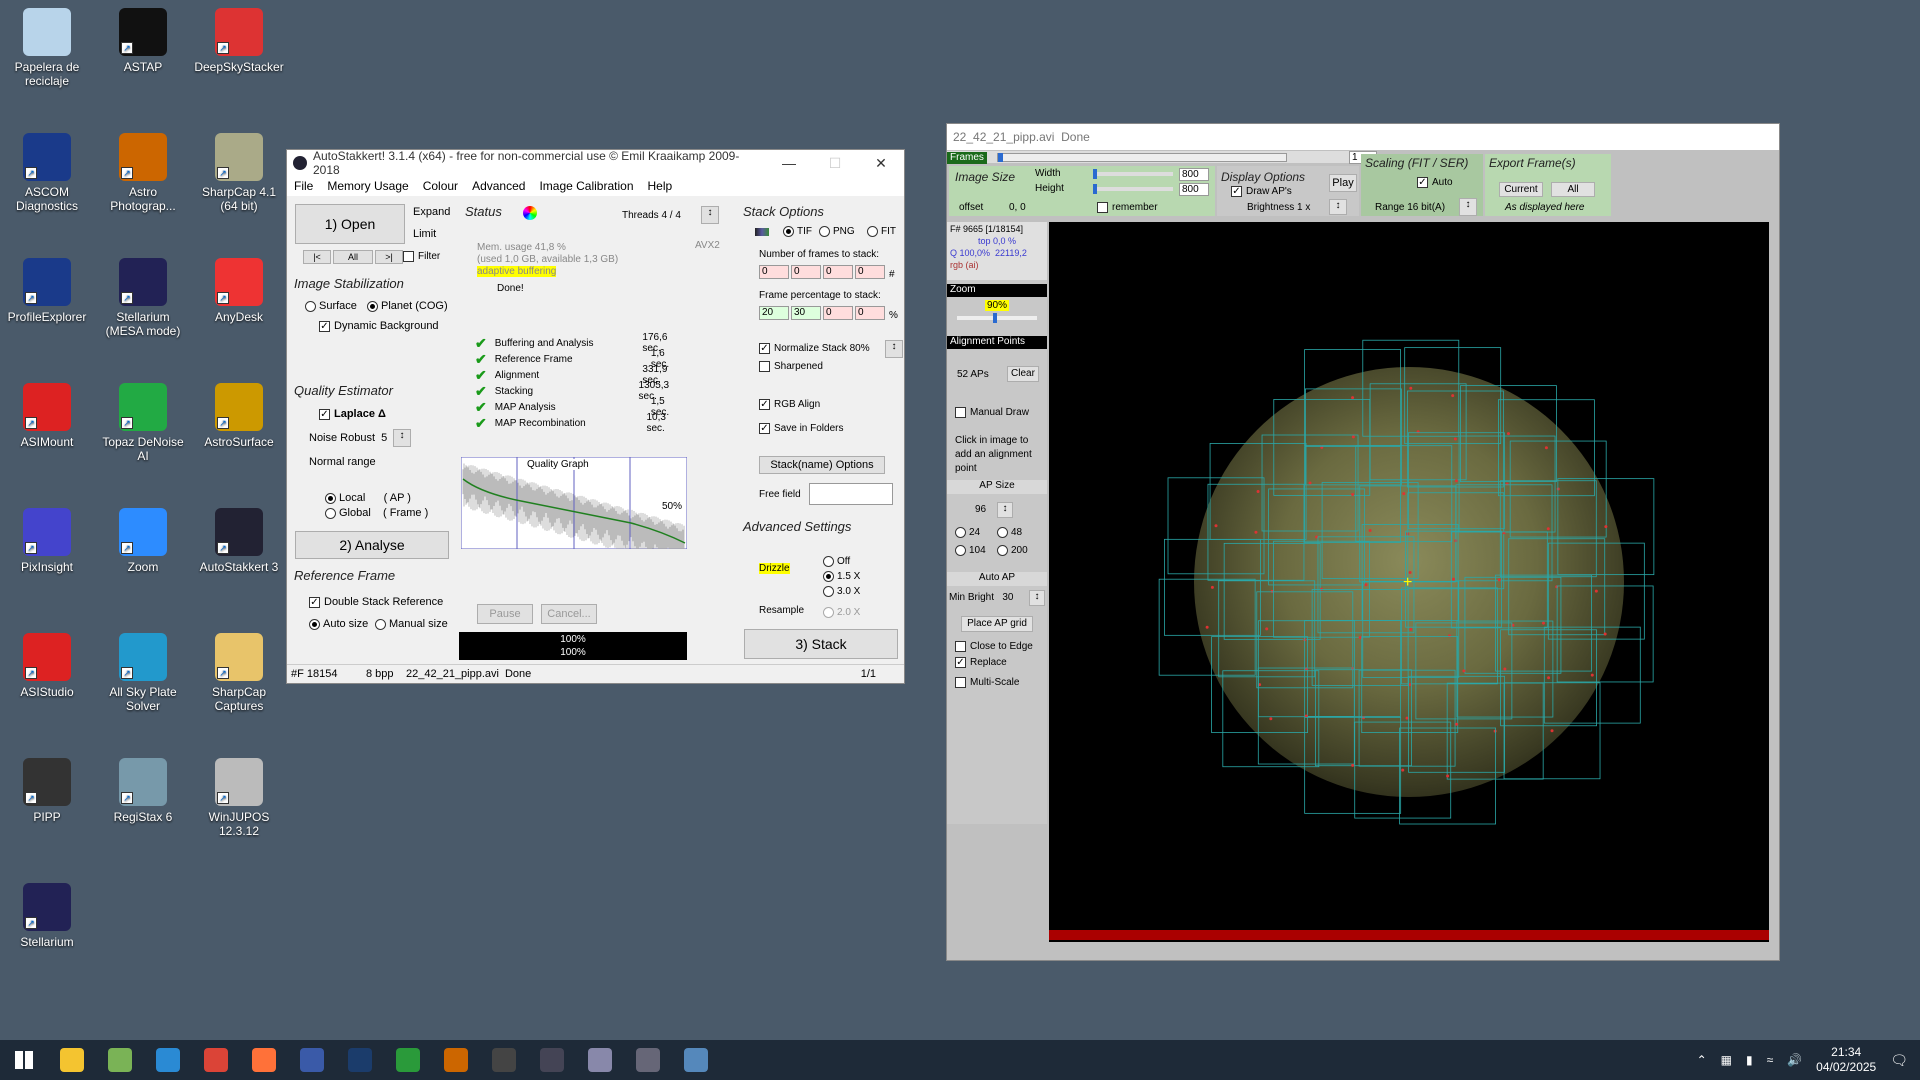  Describe the element at coordinates (774, 313) in the screenshot. I see `frame-percent-input: 20` at that location.